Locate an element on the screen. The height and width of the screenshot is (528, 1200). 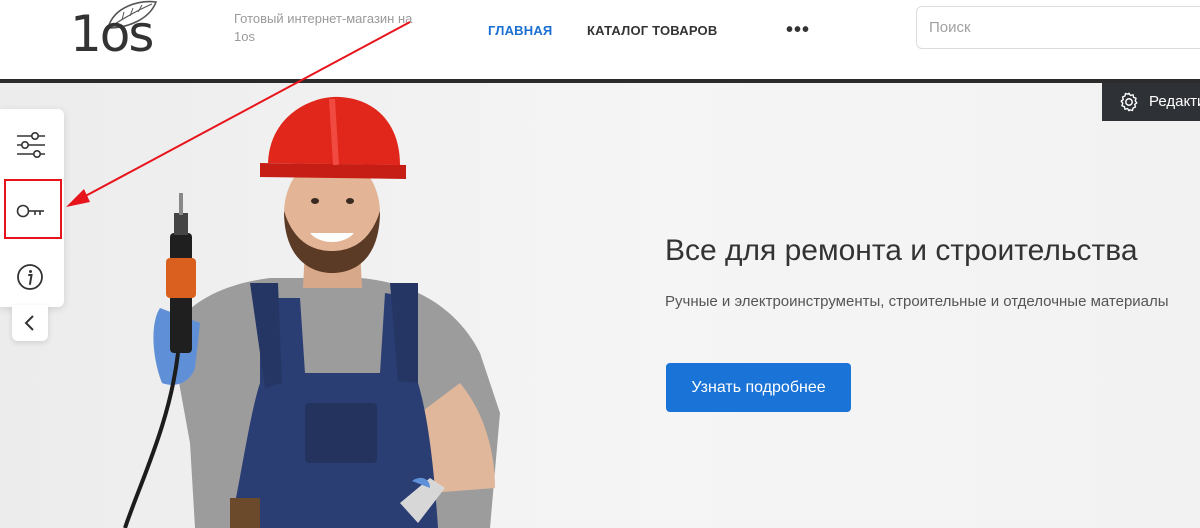
info-button is located at coordinates (32, 277).